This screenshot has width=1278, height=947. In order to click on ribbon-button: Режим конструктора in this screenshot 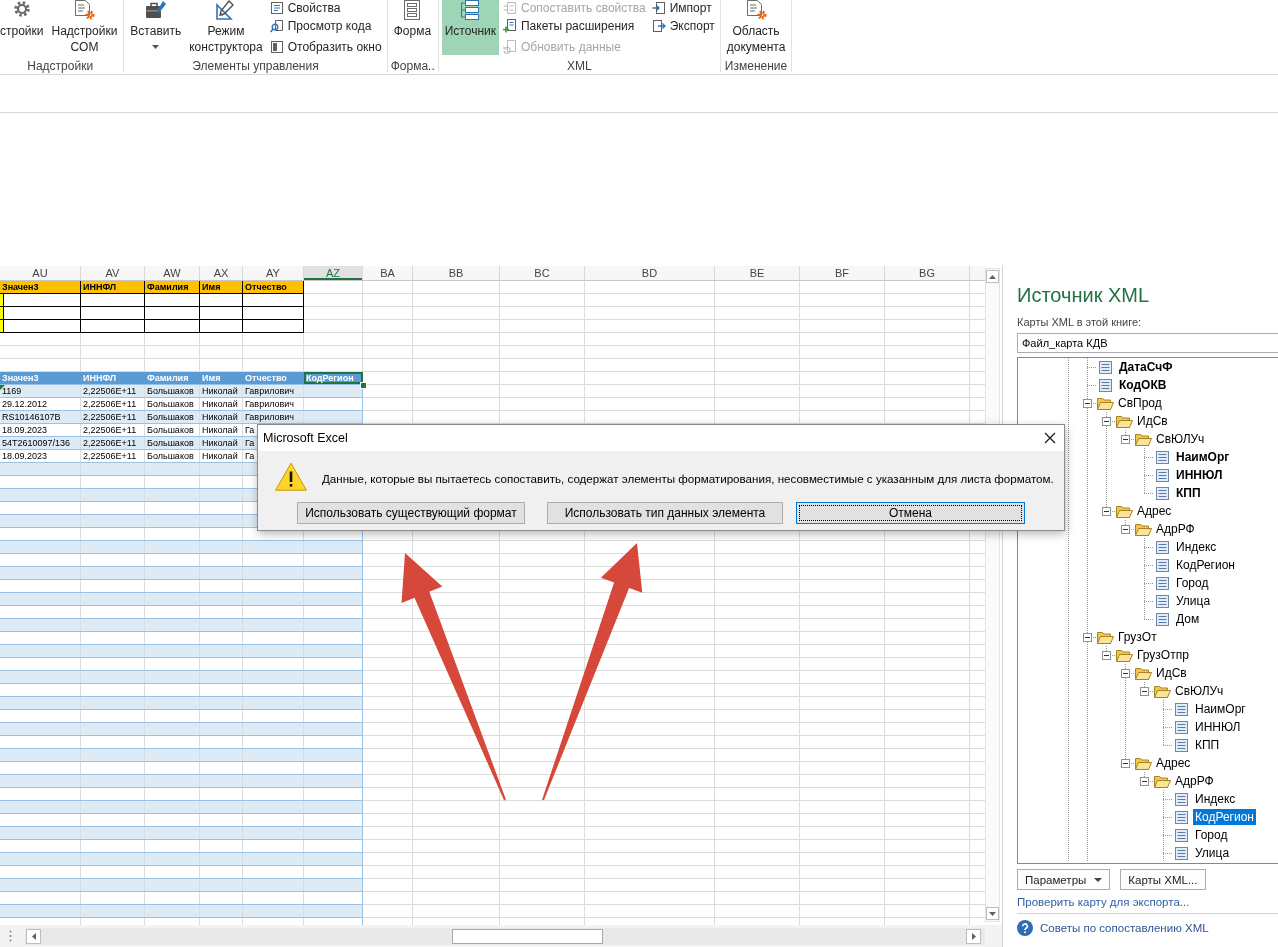, I will do `click(226, 27)`.